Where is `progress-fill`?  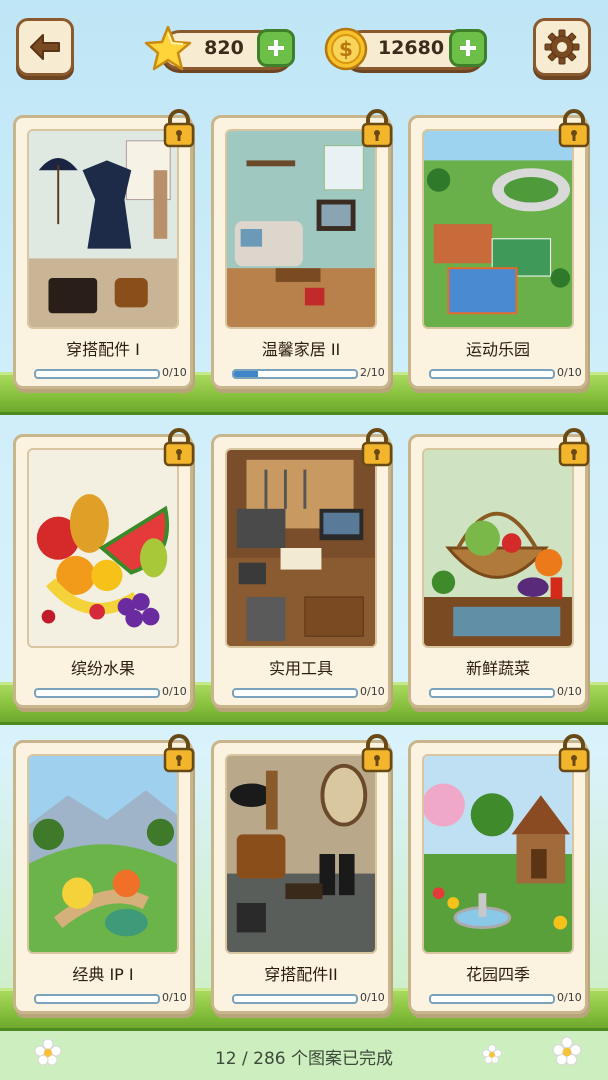 progress-fill is located at coordinates (246, 374).